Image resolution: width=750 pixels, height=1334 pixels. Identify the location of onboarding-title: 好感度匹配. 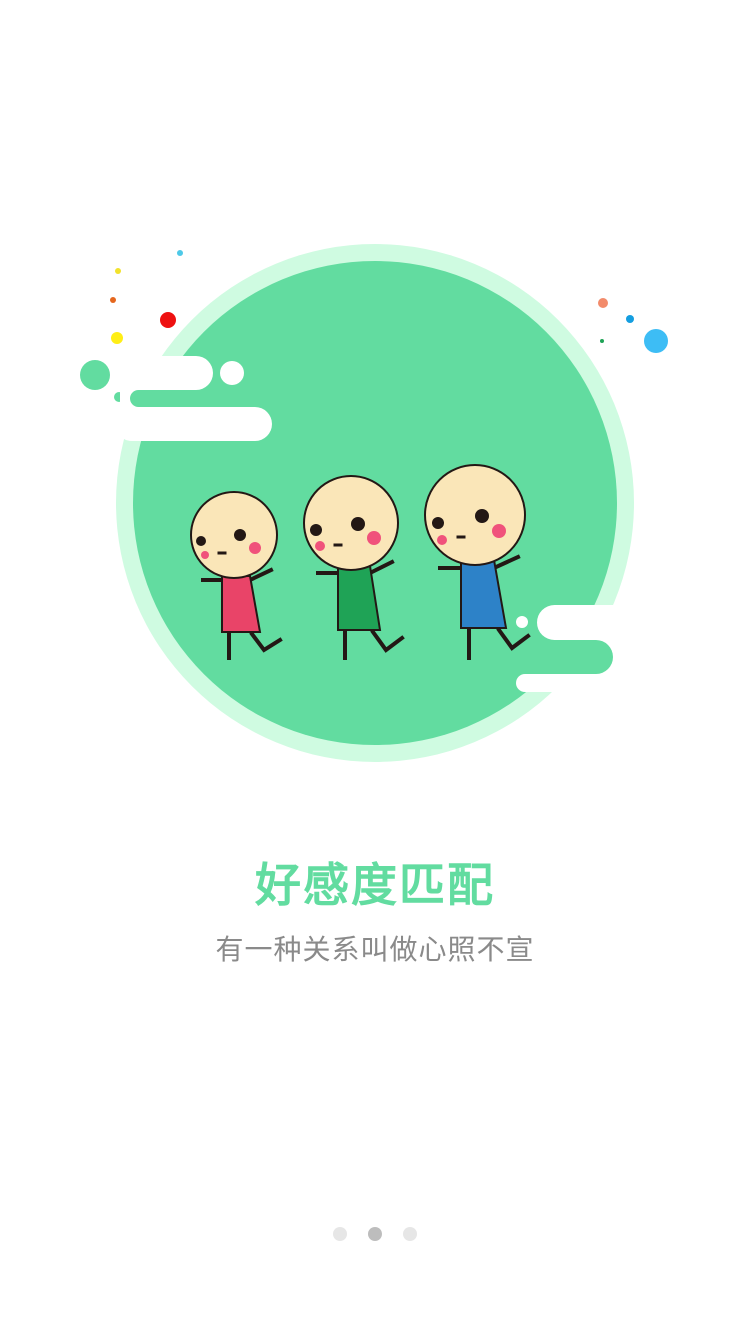
(375, 885).